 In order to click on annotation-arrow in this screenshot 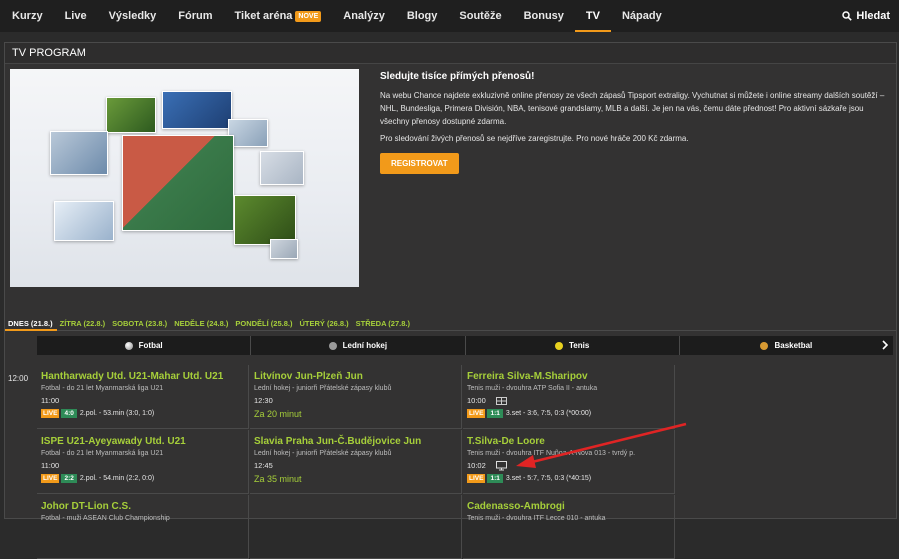, I will do `click(601, 445)`.